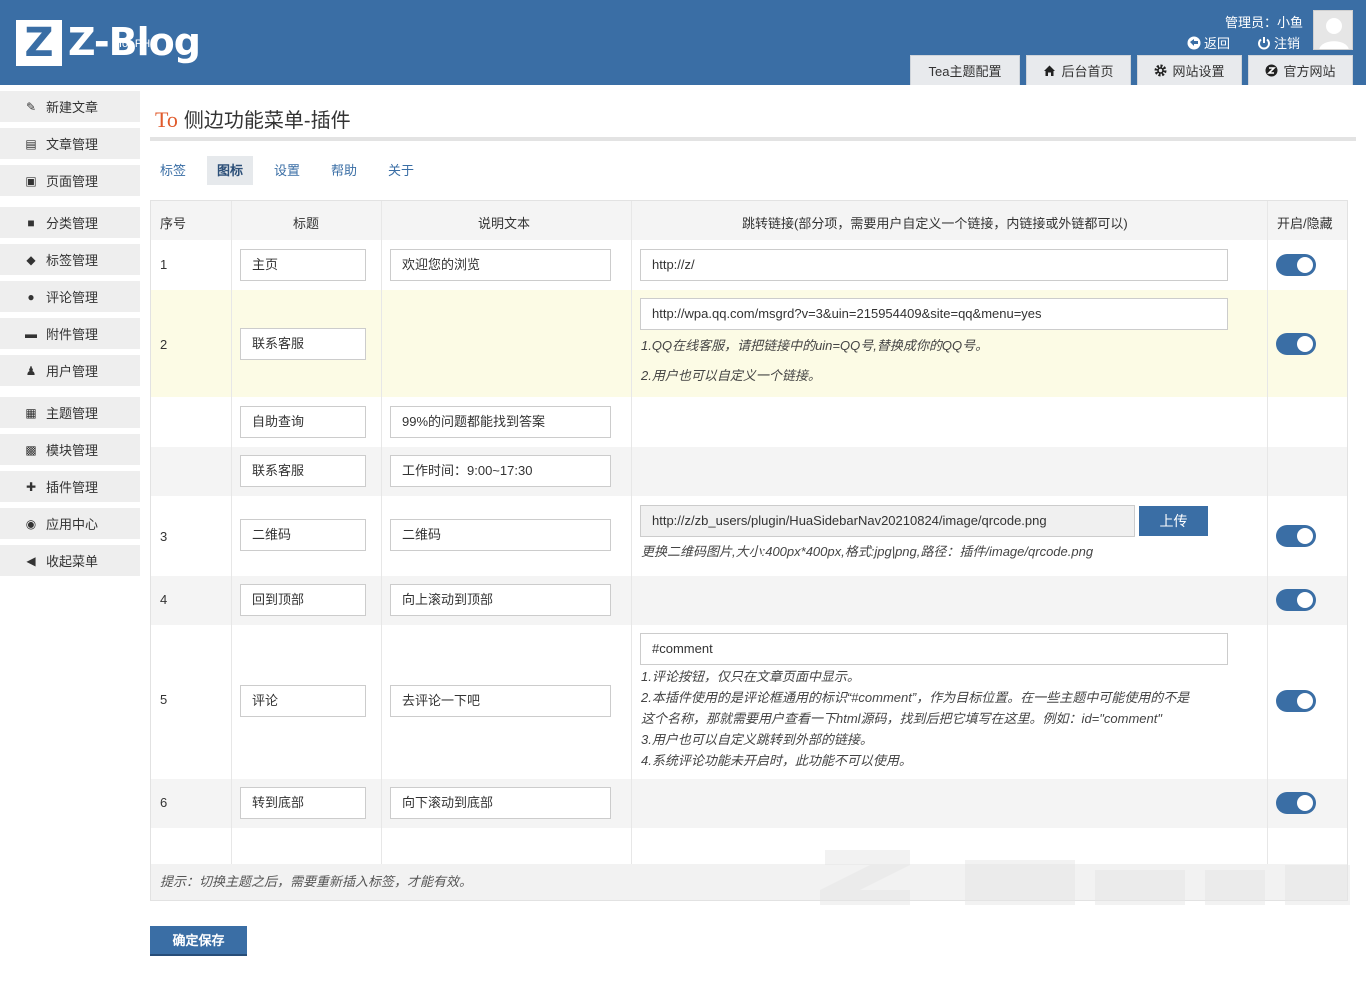 Image resolution: width=1366 pixels, height=999 pixels. Describe the element at coordinates (31, 449) in the screenshot. I see `modules-icon: ▩` at that location.